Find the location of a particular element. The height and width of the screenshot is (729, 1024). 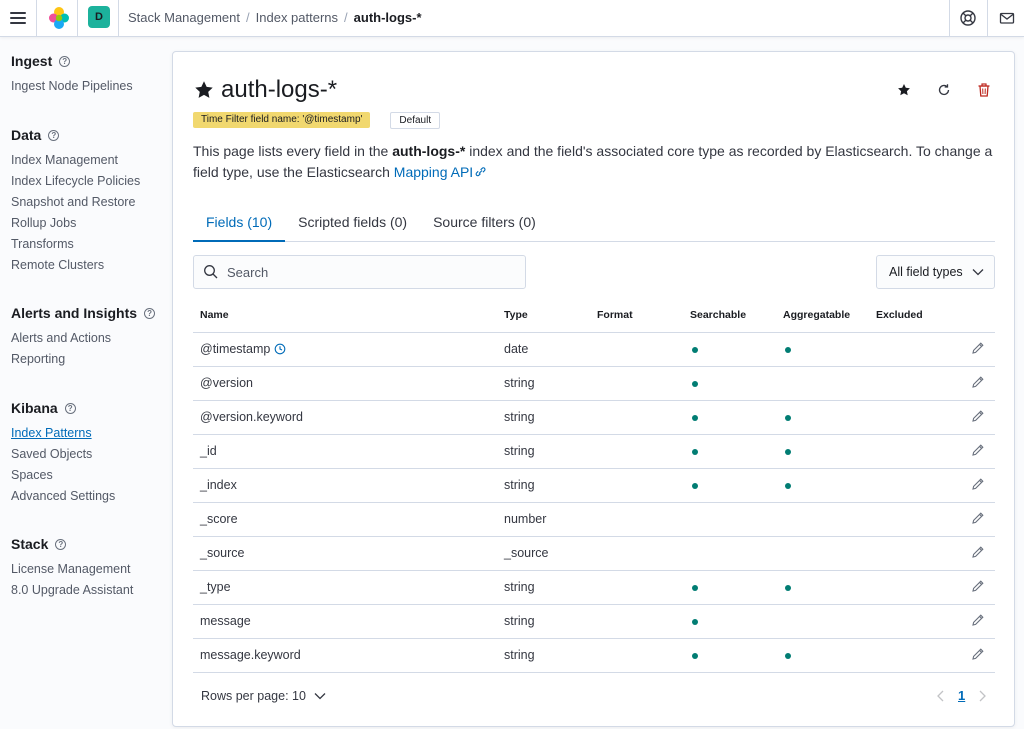

sidebar-item-spaces: Spaces is located at coordinates (63, 475).